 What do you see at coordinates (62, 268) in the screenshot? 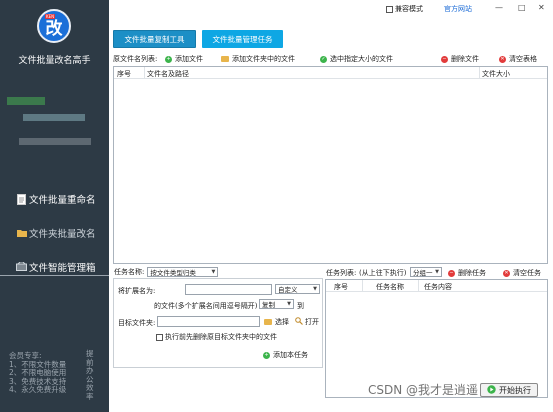
I see `sidebar-item-label: 文件智能管理箱` at bounding box center [62, 268].